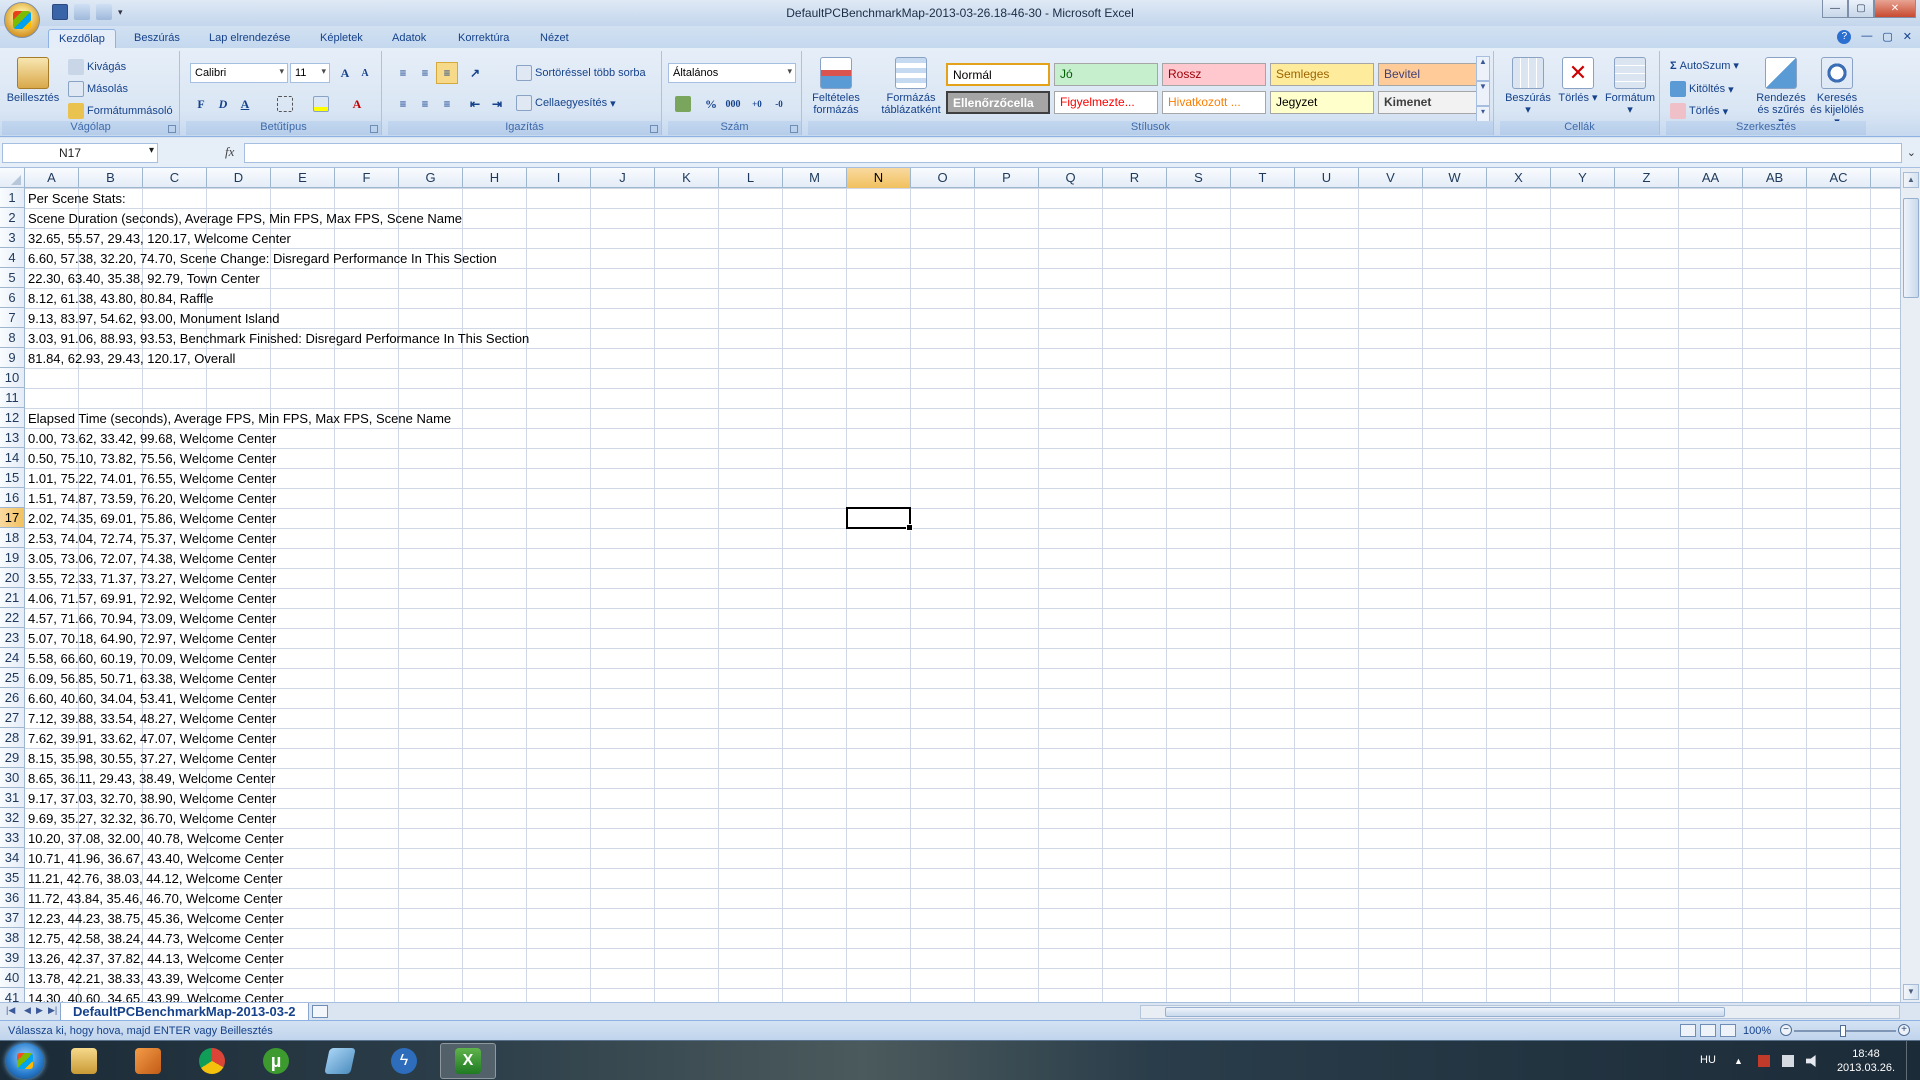  What do you see at coordinates (1843, 1031) in the screenshot?
I see `zoom-knob` at bounding box center [1843, 1031].